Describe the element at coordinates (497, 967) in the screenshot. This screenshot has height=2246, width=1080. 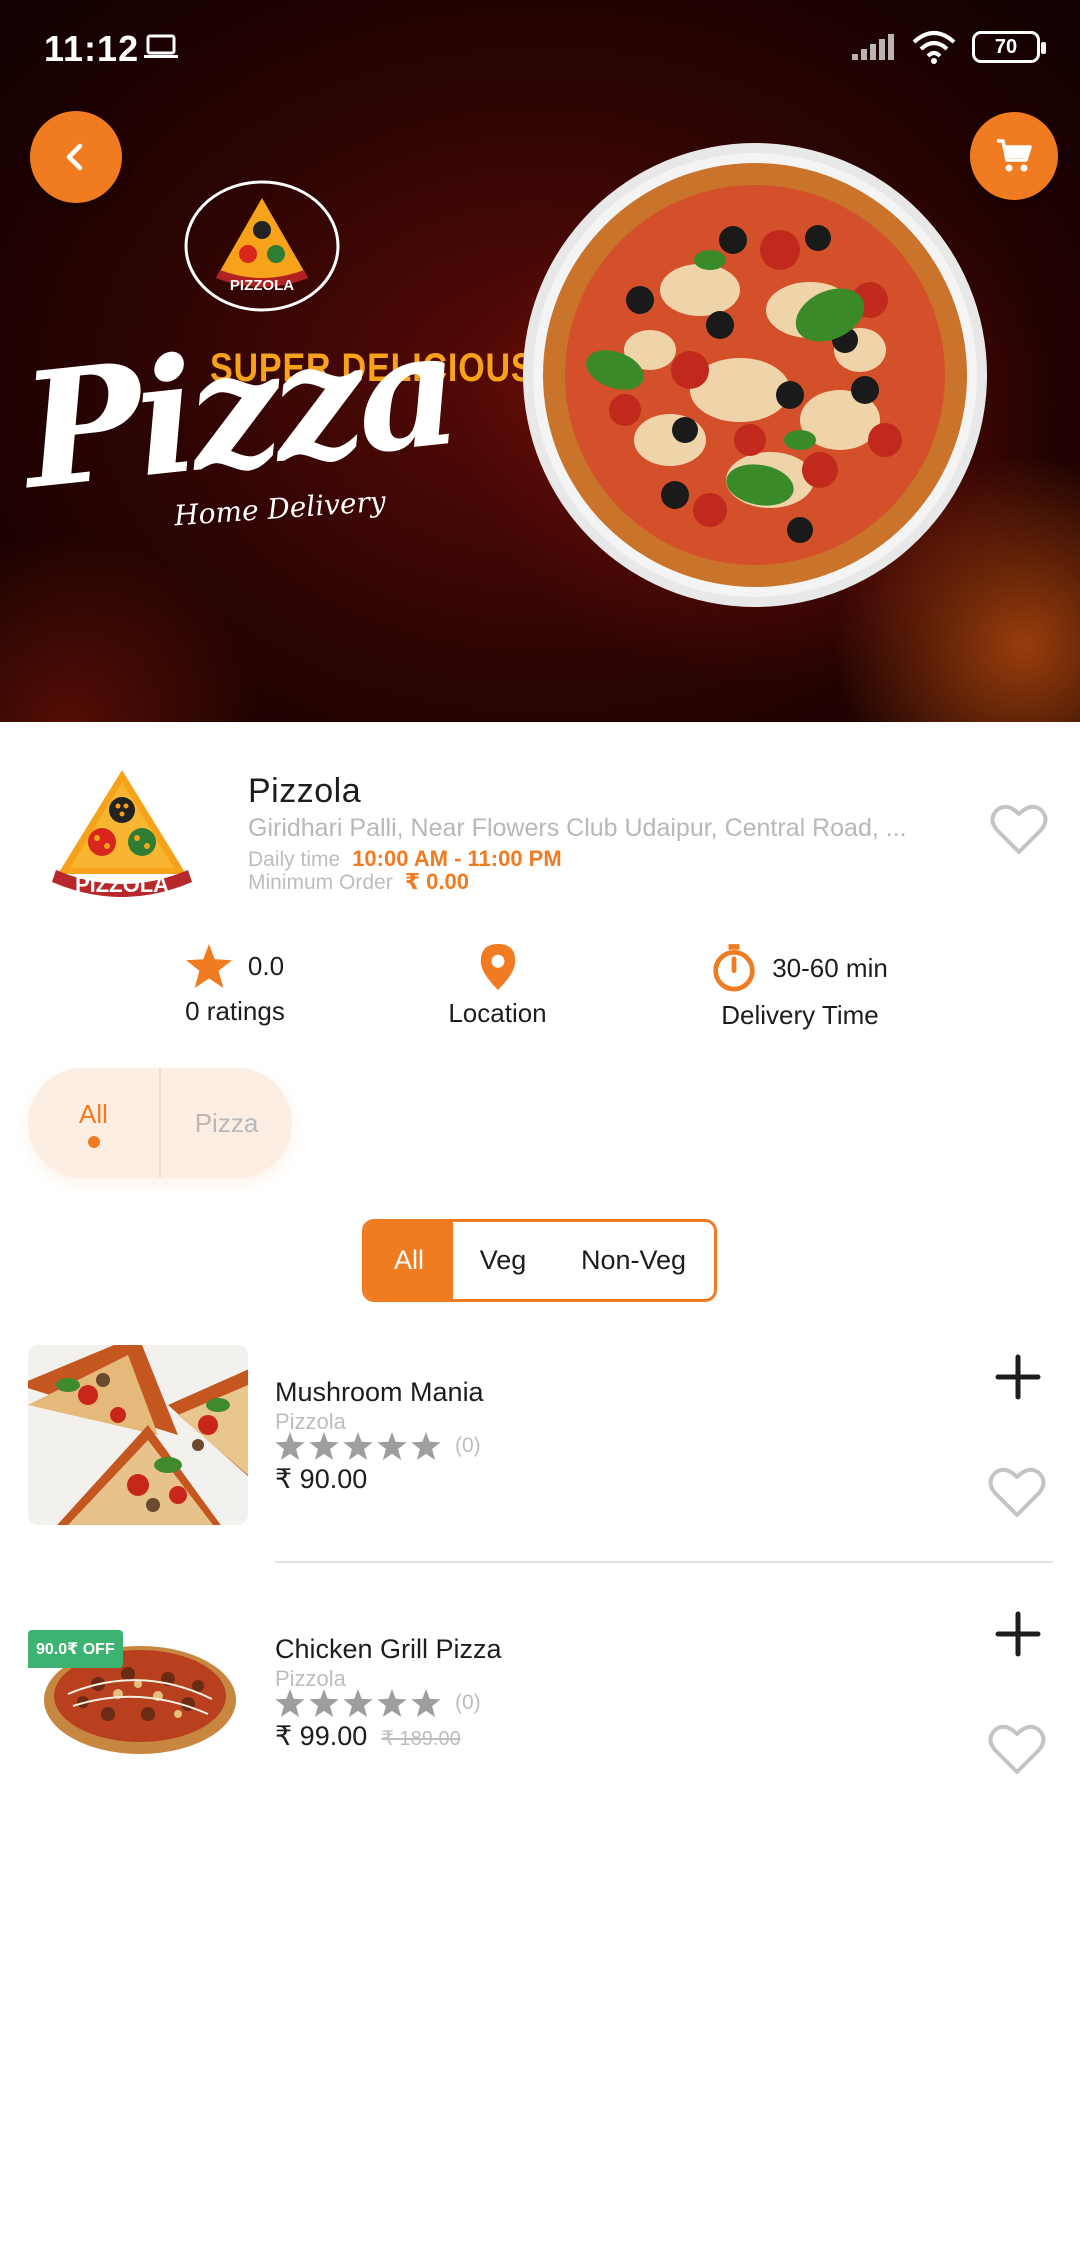
I see `location-pin-icon` at that location.